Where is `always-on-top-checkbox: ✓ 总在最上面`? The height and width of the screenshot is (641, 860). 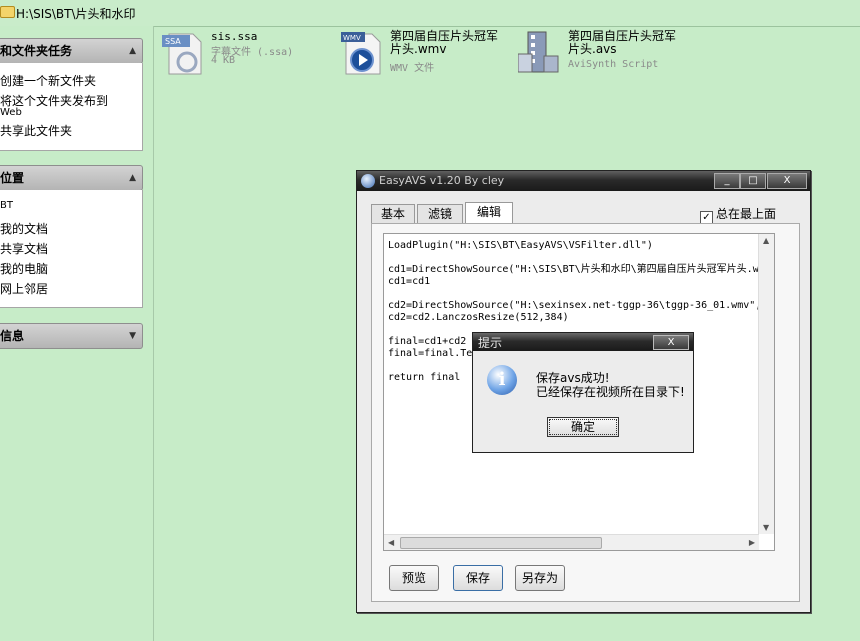
always-on-top-checkbox: ✓ 总在最上面 is located at coordinates (738, 214).